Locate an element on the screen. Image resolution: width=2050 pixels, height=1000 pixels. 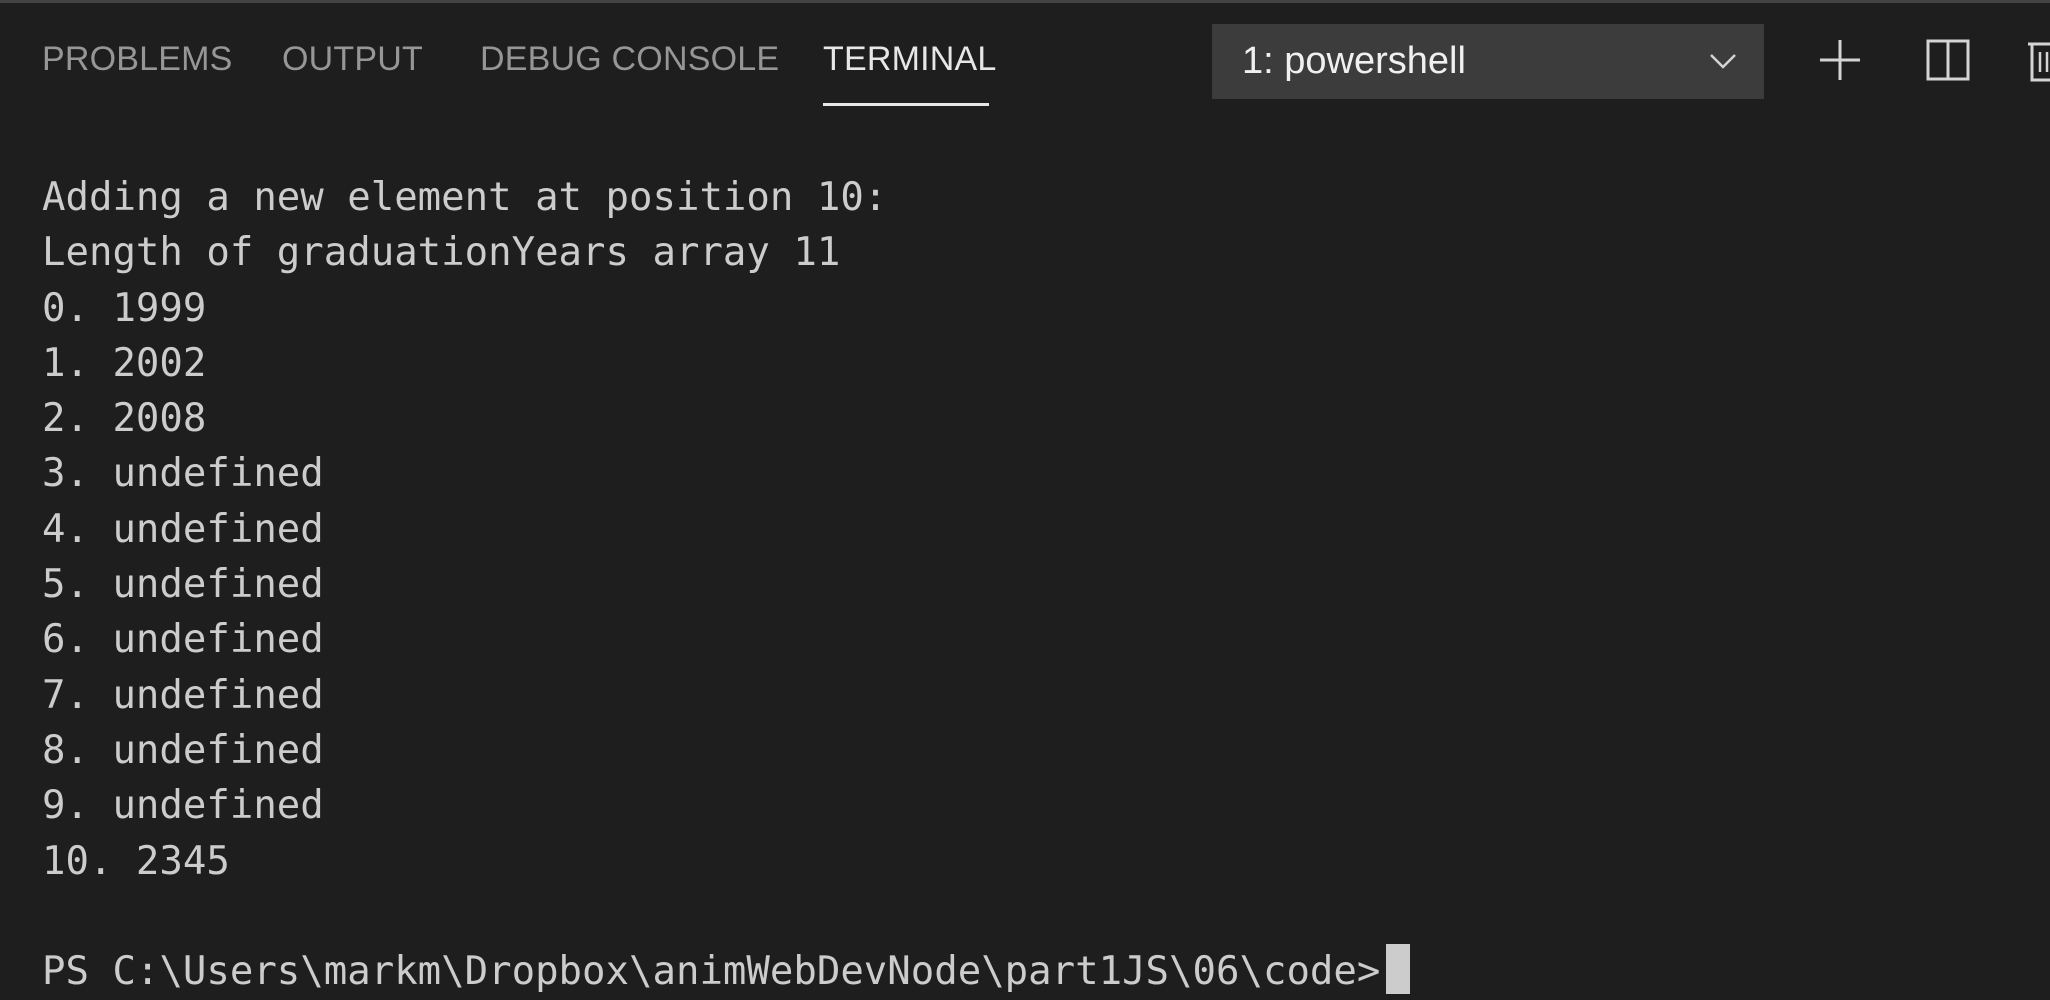
terminal-selector-dropdown: 1: powershell is located at coordinates (1488, 61).